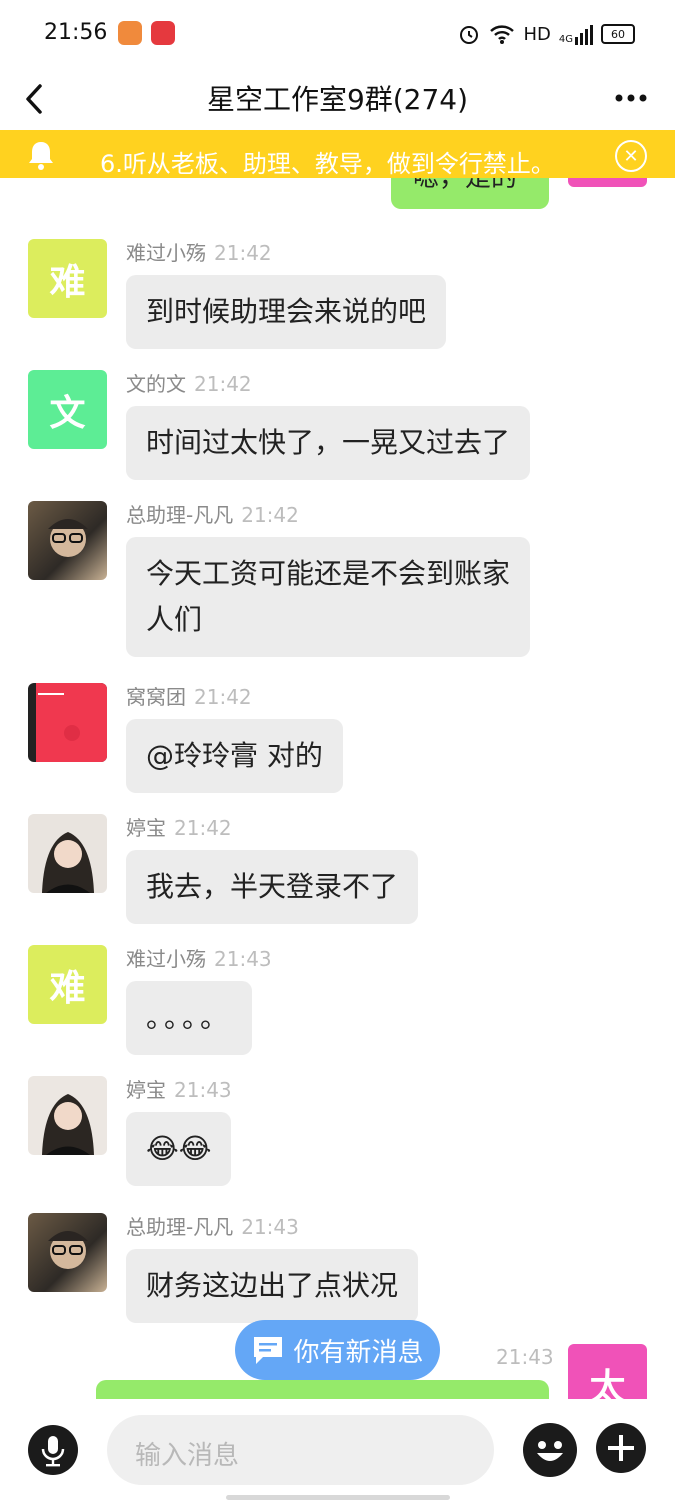  Describe the element at coordinates (268, 1350) in the screenshot. I see `message-icon` at that location.